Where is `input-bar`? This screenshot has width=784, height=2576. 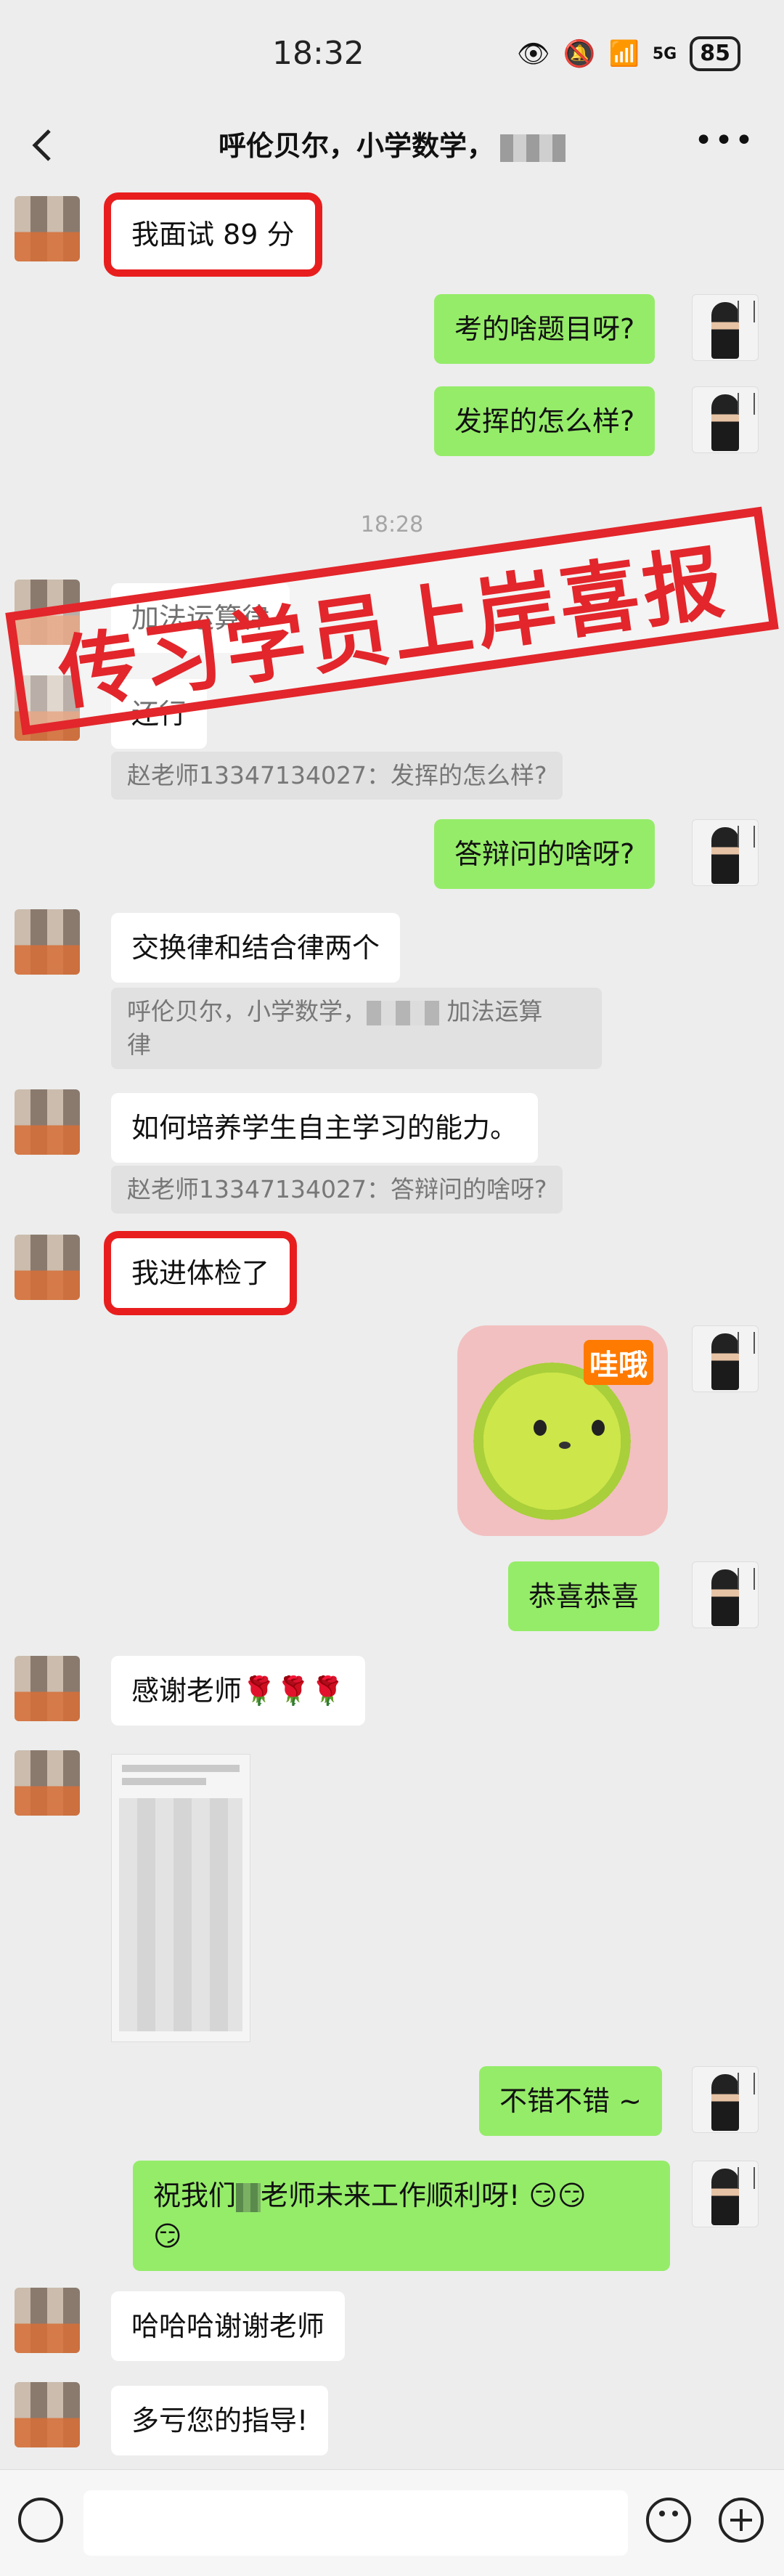
input-bar is located at coordinates (392, 2522).